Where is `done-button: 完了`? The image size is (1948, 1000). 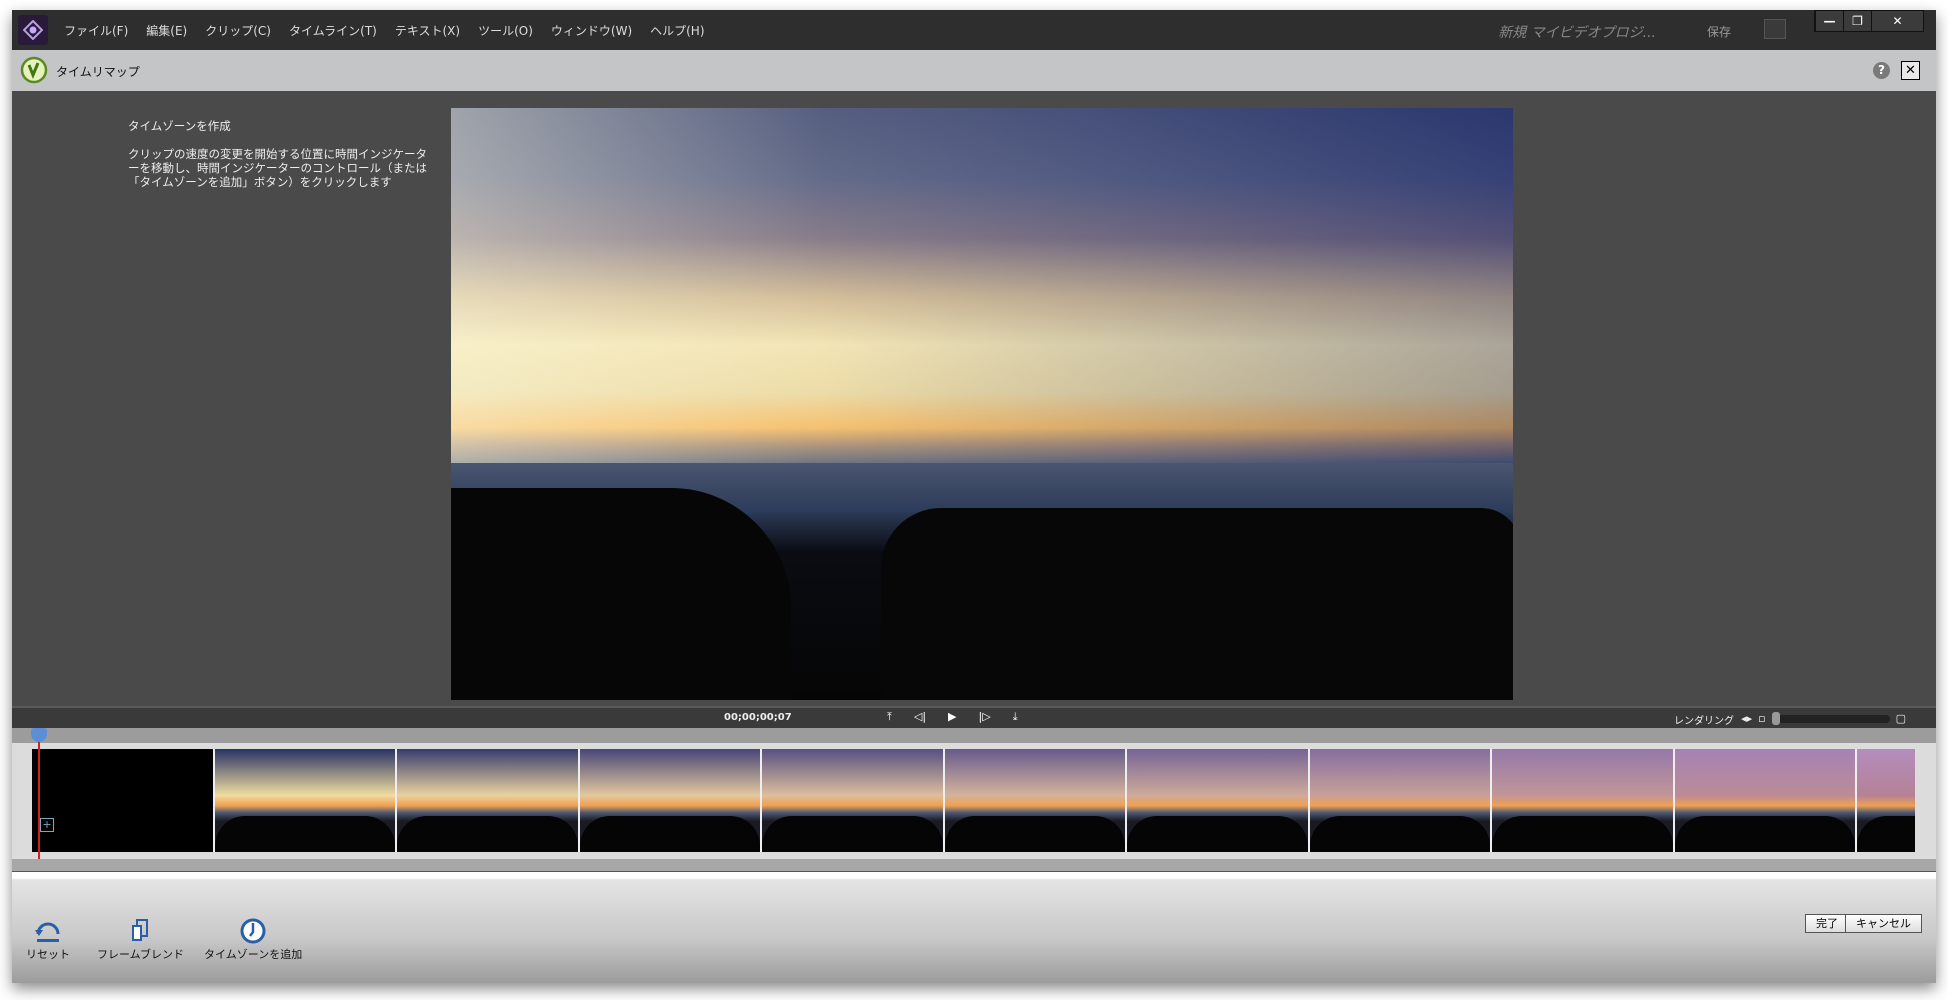
done-button: 完了 is located at coordinates (1827, 923).